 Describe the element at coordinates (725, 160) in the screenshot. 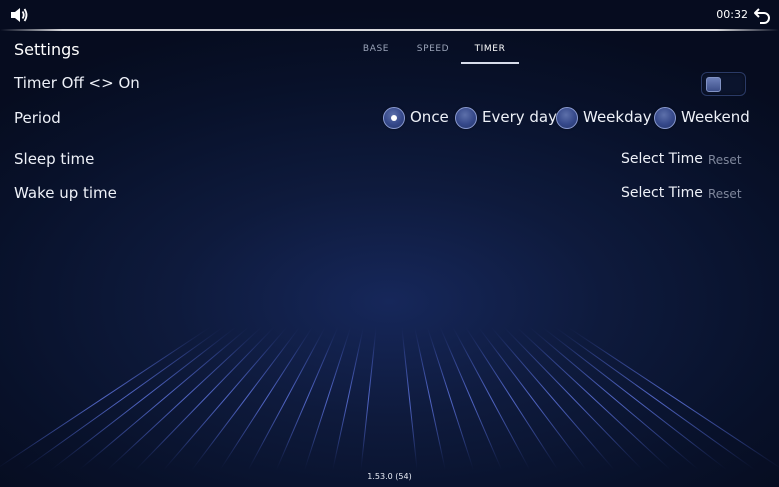

I see `sleep-time-reset-button: Reset` at that location.